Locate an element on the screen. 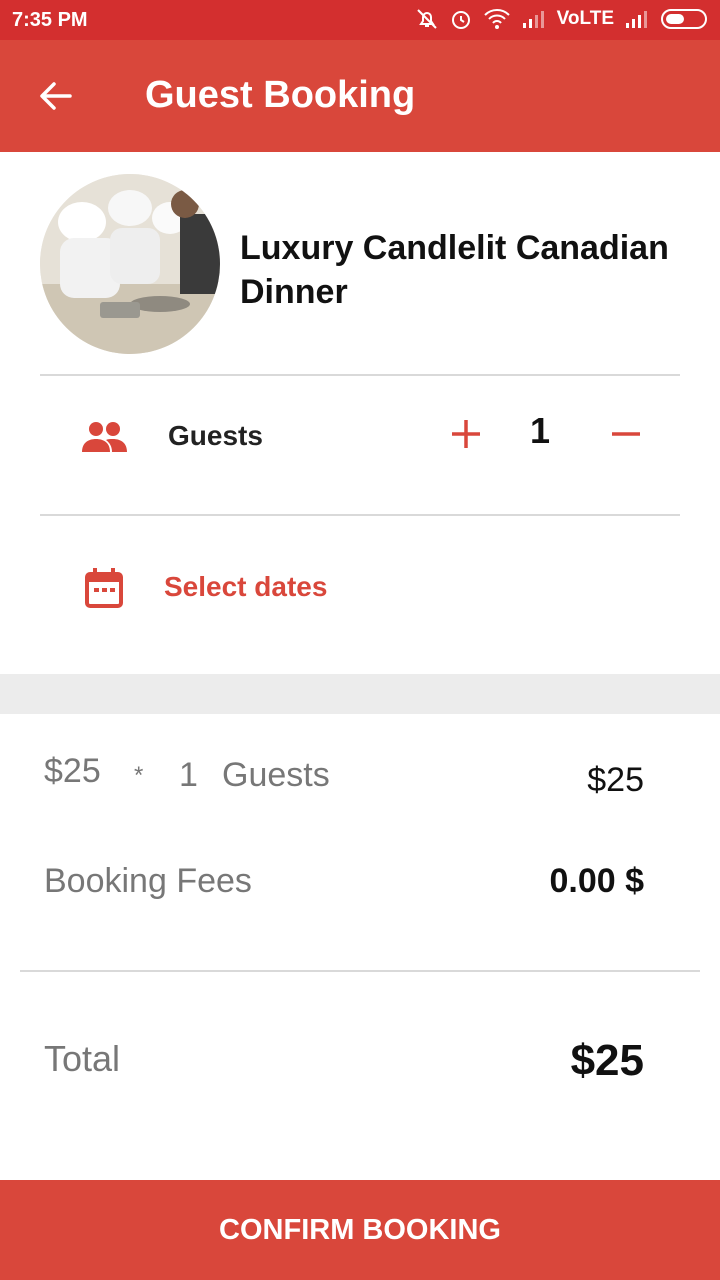 Image resolution: width=720 pixels, height=1280 pixels. select-dates-link: Select dates is located at coordinates (245, 587).